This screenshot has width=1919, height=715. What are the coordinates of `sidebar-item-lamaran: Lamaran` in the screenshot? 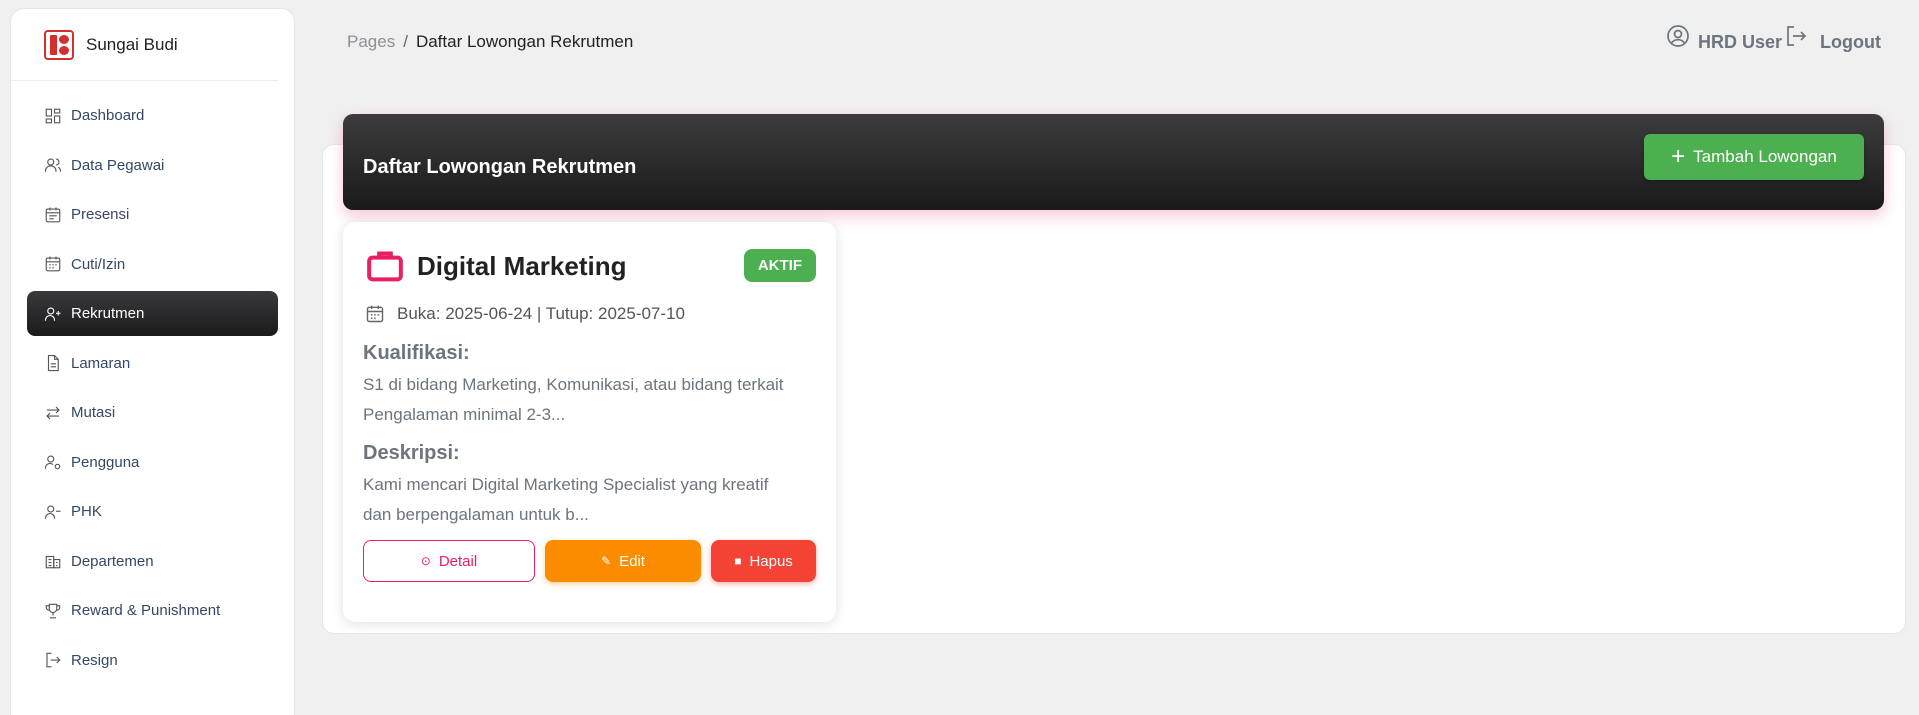 It's located at (152, 363).